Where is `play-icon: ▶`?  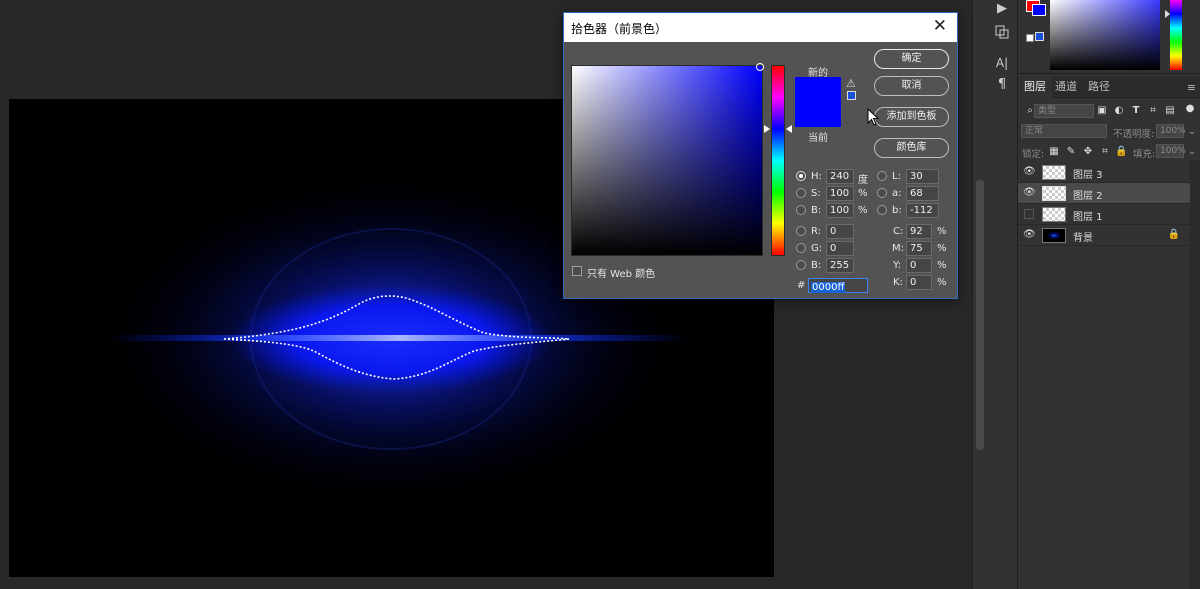 play-icon: ▶ is located at coordinates (1002, 9).